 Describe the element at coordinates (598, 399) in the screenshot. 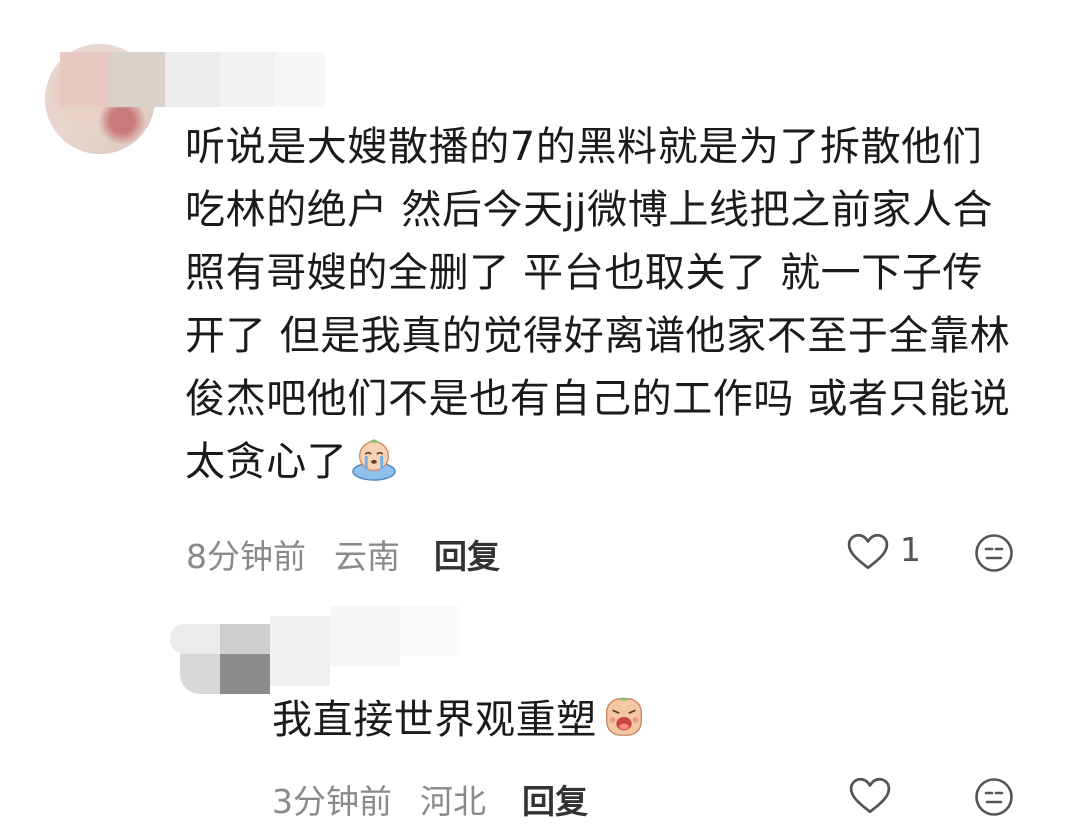

I see `comment-text-line: 俊杰吧他们不是也有自己的工作吗 或者只能说` at that location.